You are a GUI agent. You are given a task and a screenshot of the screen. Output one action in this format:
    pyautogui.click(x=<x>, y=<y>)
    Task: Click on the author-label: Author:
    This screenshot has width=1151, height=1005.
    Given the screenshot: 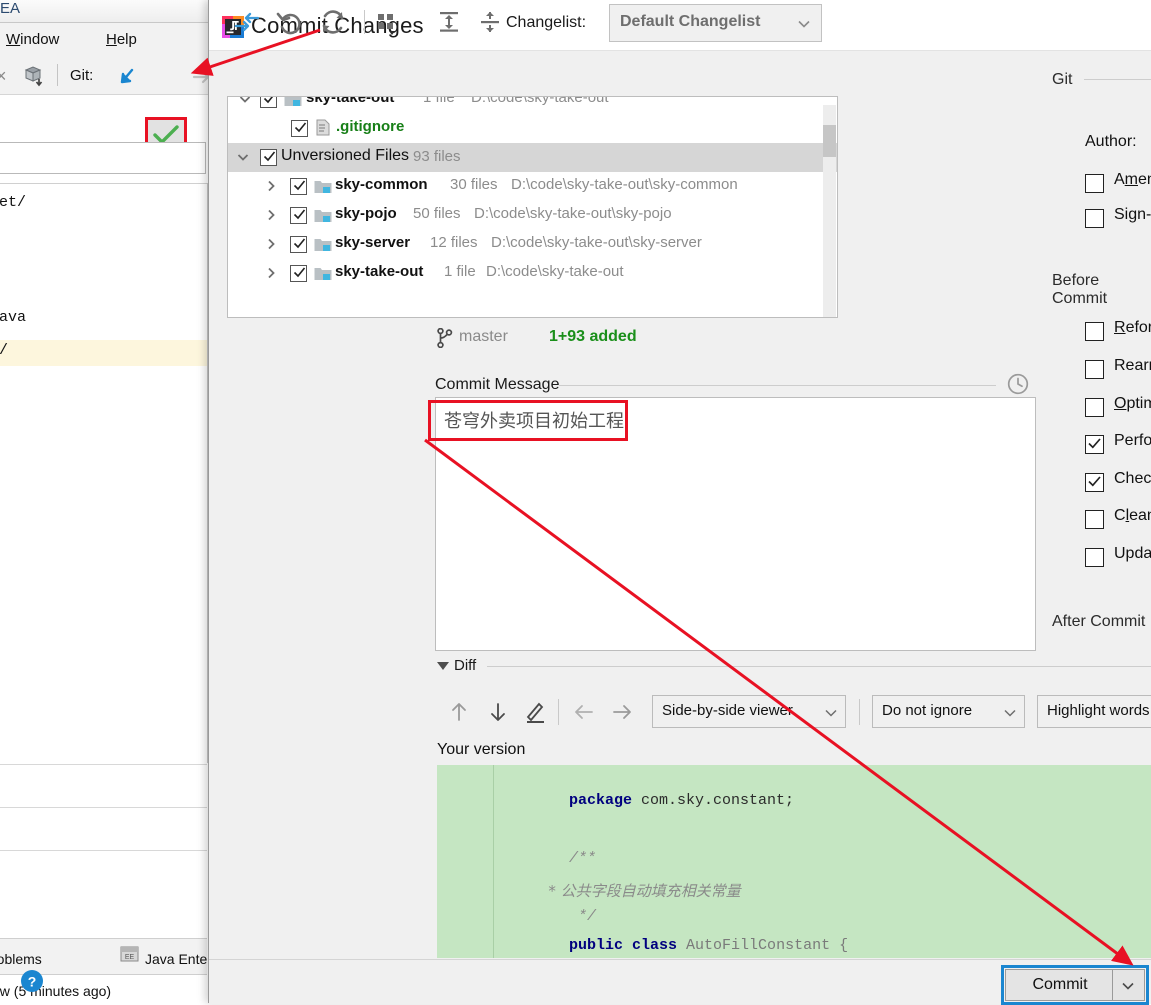 What is the action you would take?
    pyautogui.click(x=1111, y=141)
    